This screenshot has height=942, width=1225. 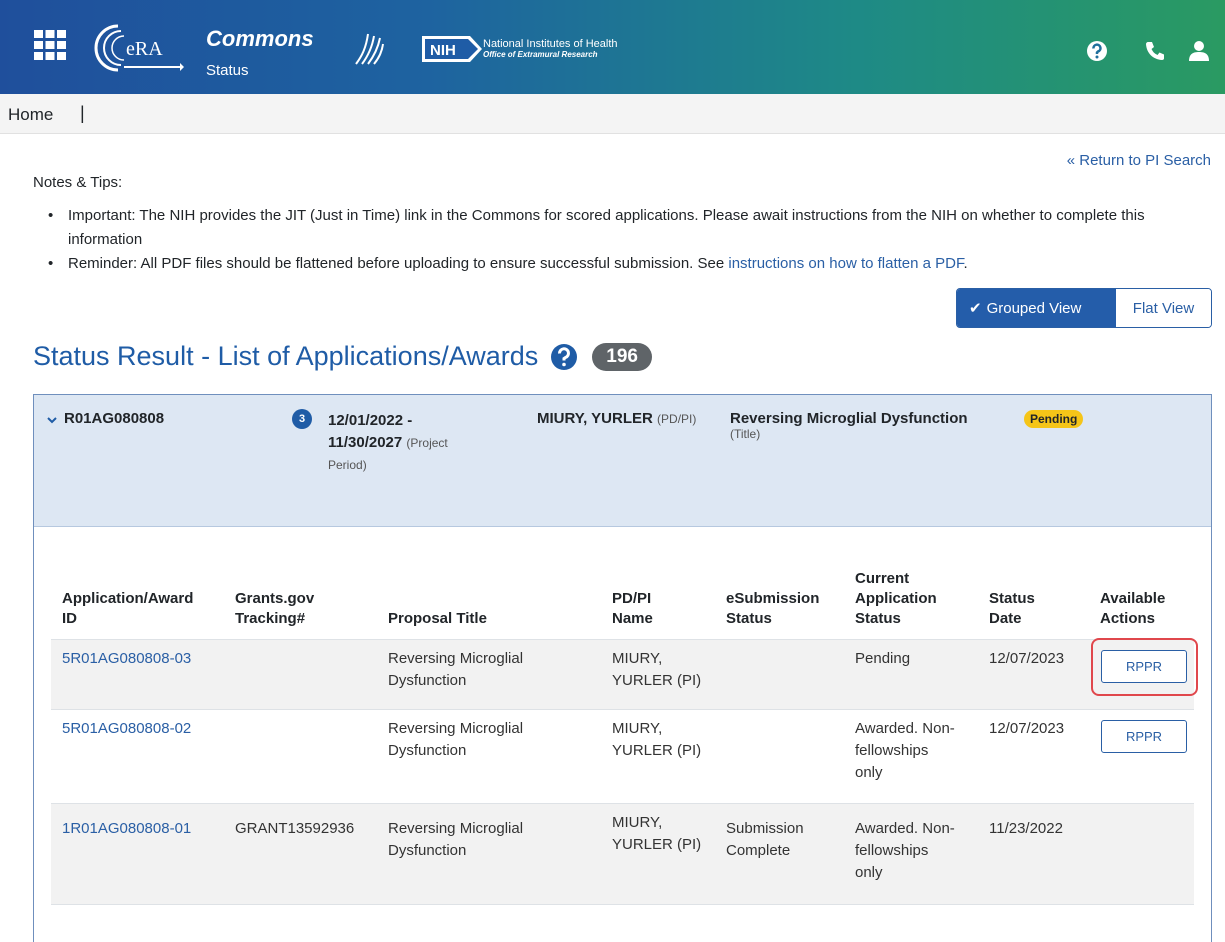 I want to click on group-count-badge: 3, so click(x=302, y=419).